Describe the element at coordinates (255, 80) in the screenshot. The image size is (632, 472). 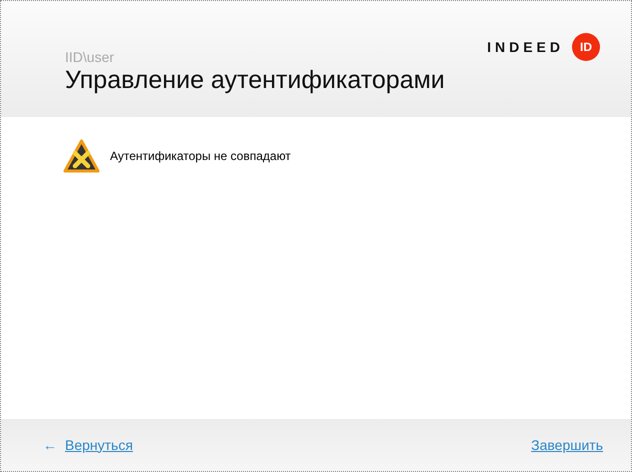
I see `page-title: Управление аутентификаторами` at that location.